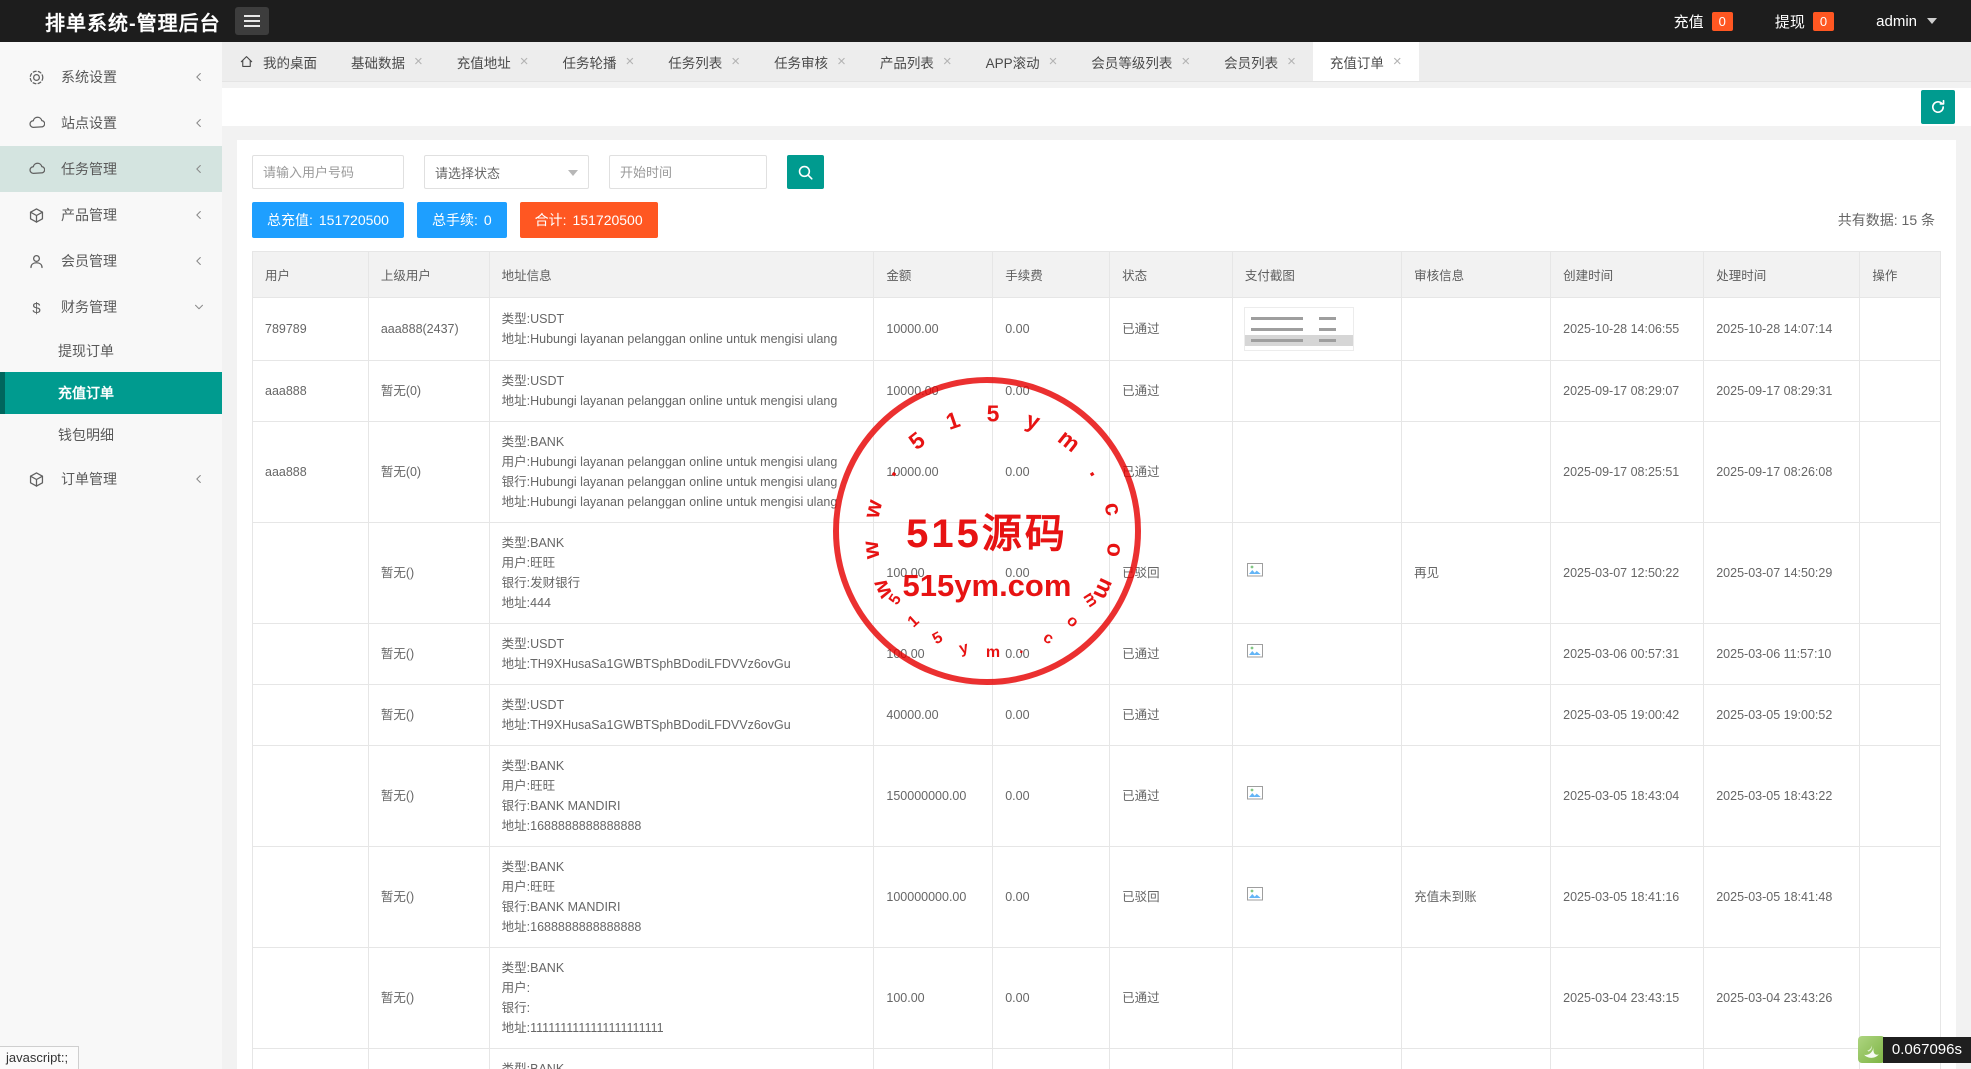  Describe the element at coordinates (805, 172) in the screenshot. I see `search-button` at that location.